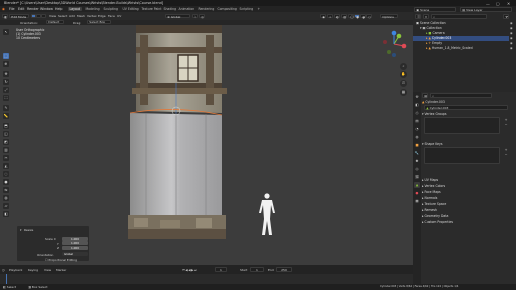 This screenshot has height=290, width=516. What do you see at coordinates (6, 108) in the screenshot?
I see `annotate-tool-icon: ✎` at bounding box center [6, 108].